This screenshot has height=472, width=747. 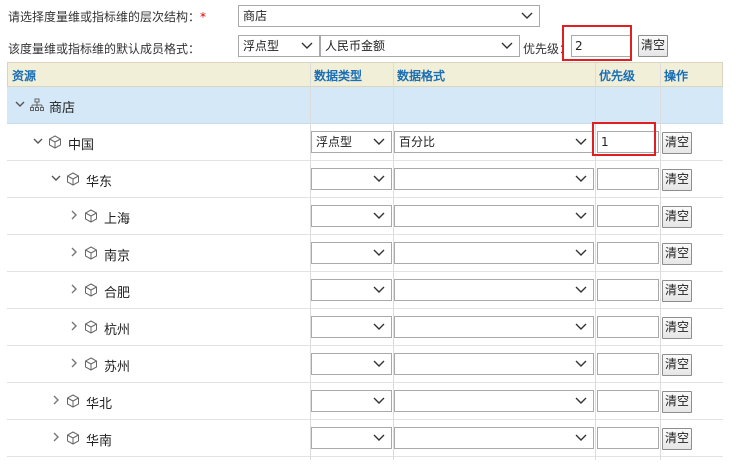 What do you see at coordinates (37, 104) in the screenshot?
I see `hierarchy-icon` at bounding box center [37, 104].